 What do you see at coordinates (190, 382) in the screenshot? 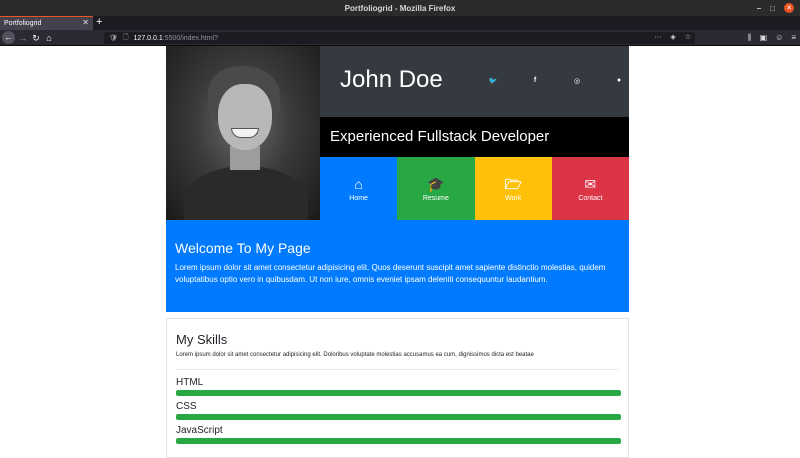
I see `skill-name: HTML` at bounding box center [190, 382].